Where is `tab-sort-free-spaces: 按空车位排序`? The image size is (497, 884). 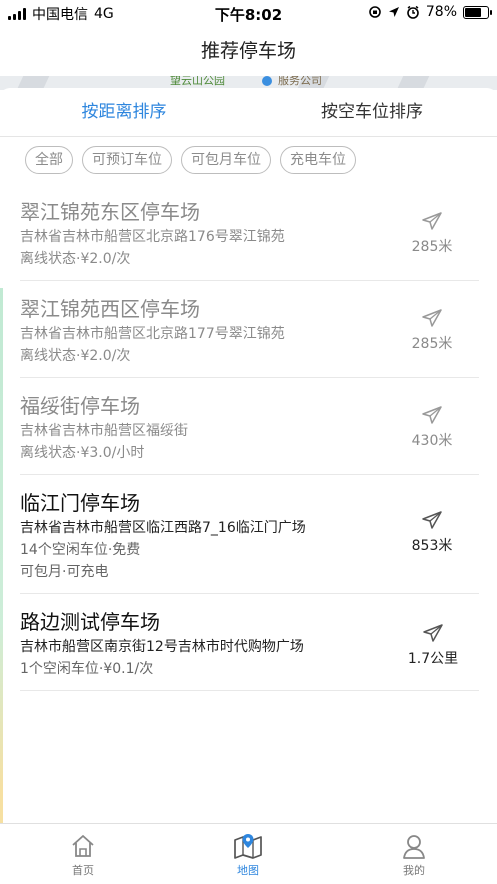 tab-sort-free-spaces: 按空车位排序 is located at coordinates (372, 112).